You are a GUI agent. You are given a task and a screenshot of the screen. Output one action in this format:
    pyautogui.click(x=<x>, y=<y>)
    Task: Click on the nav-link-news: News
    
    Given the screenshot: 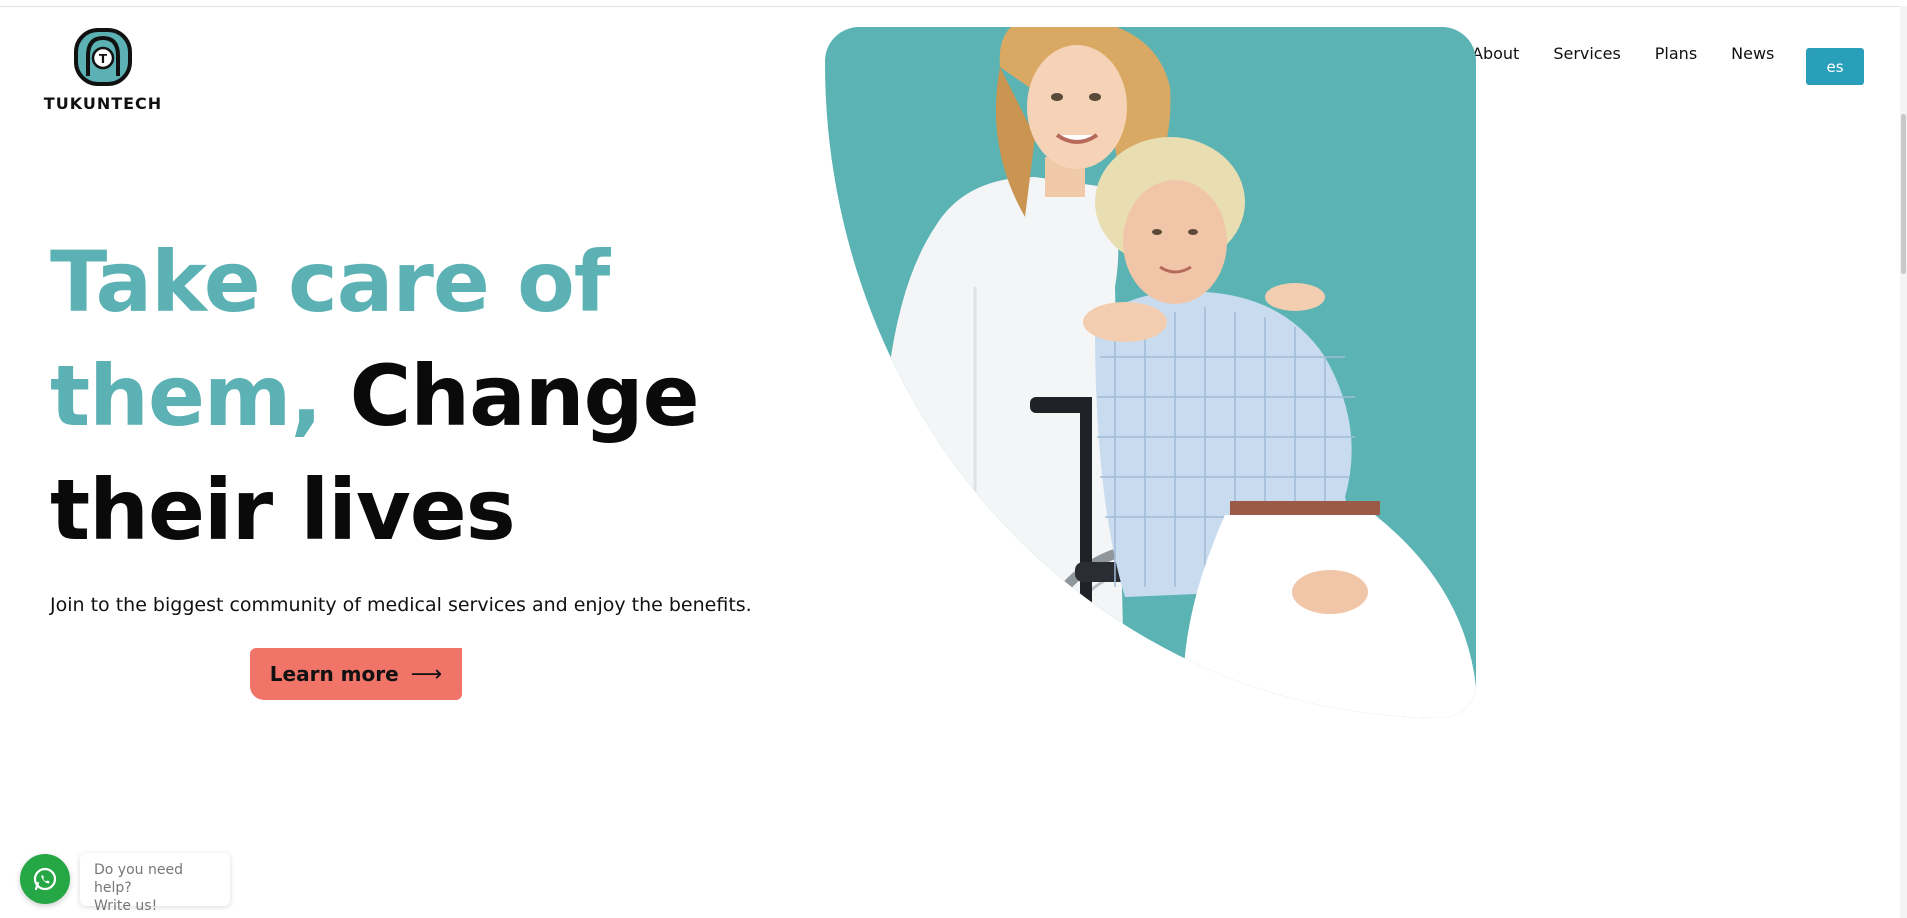 What is the action you would take?
    pyautogui.click(x=1752, y=53)
    